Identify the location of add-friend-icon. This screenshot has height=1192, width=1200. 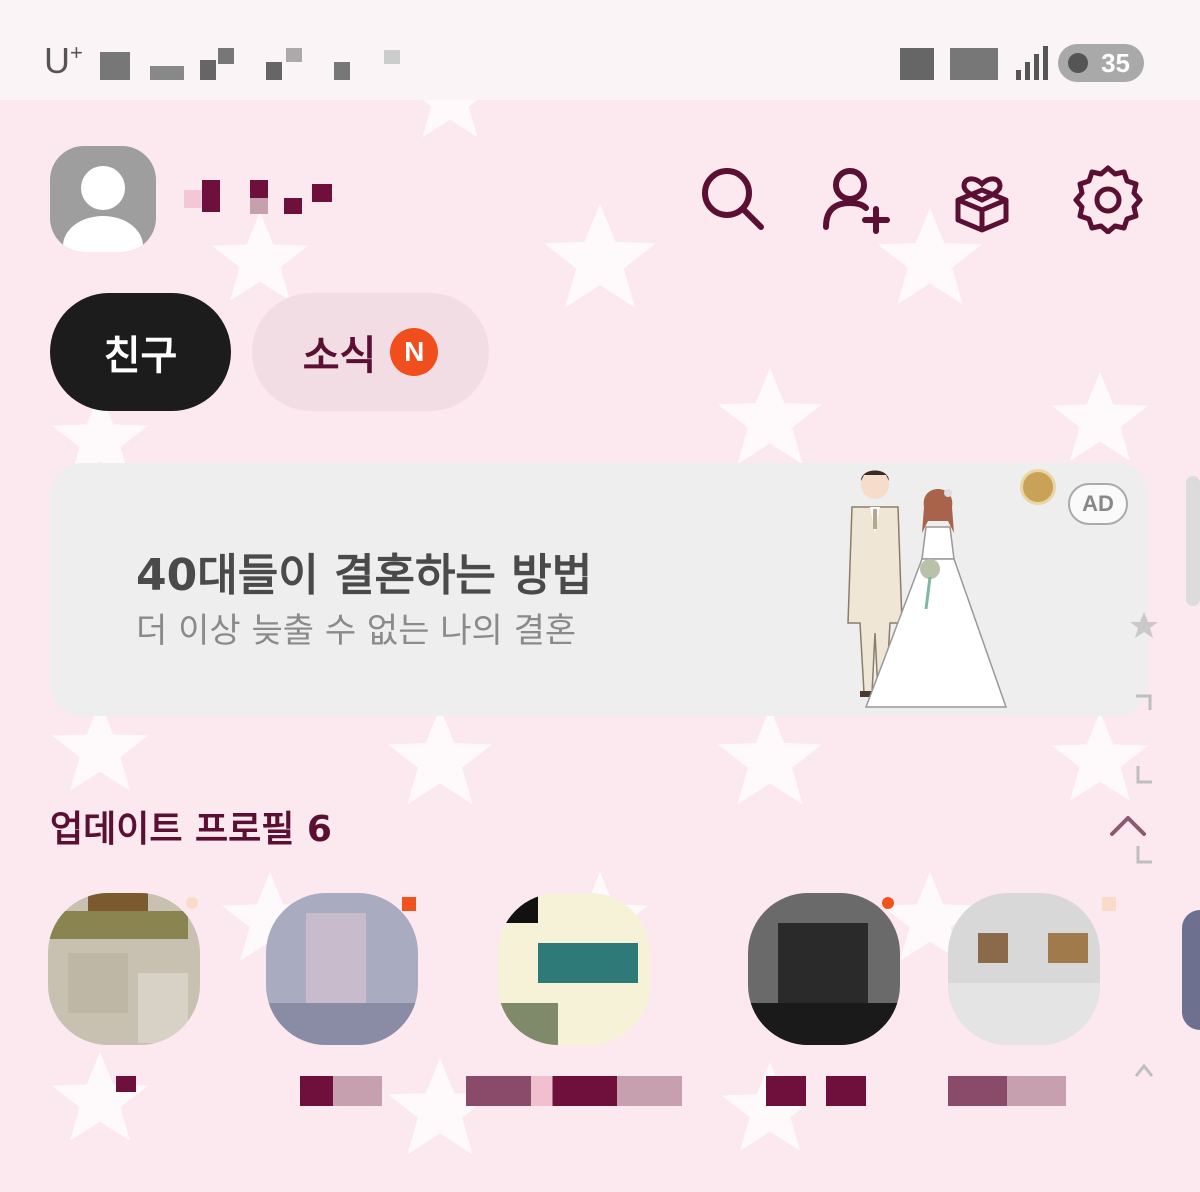
(856, 201).